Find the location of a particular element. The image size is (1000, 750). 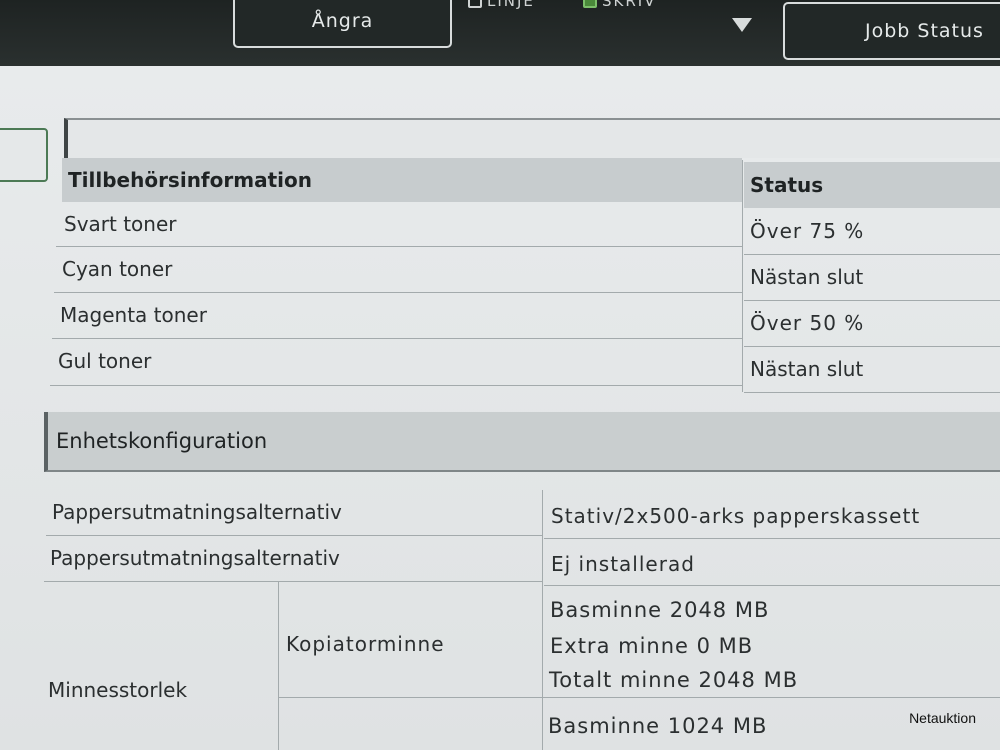

top-toolbar: Ångra LINJE SKRIV Jobb Status is located at coordinates (500, 33).